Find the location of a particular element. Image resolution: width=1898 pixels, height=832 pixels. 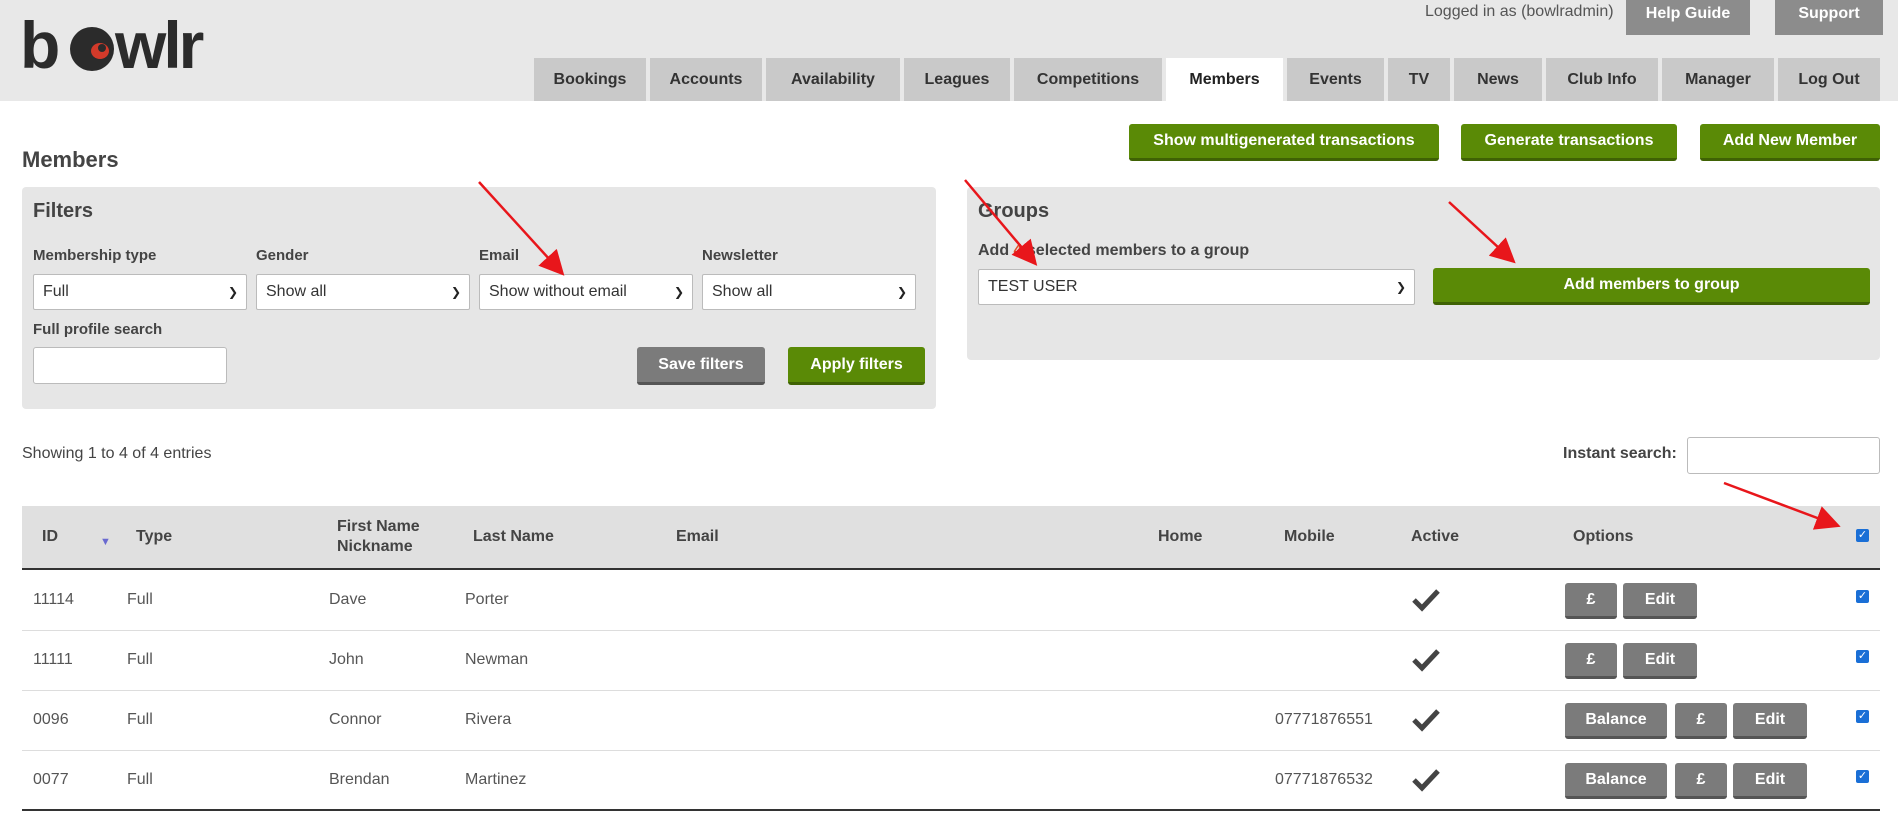

column-id: ID is located at coordinates (50, 537).